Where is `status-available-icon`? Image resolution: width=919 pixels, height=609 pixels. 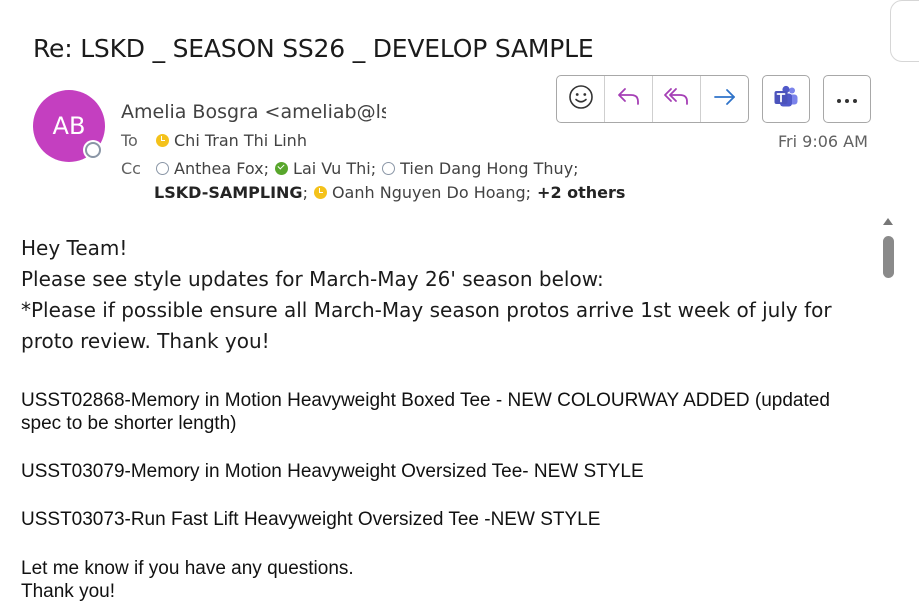
status-available-icon is located at coordinates (282, 168).